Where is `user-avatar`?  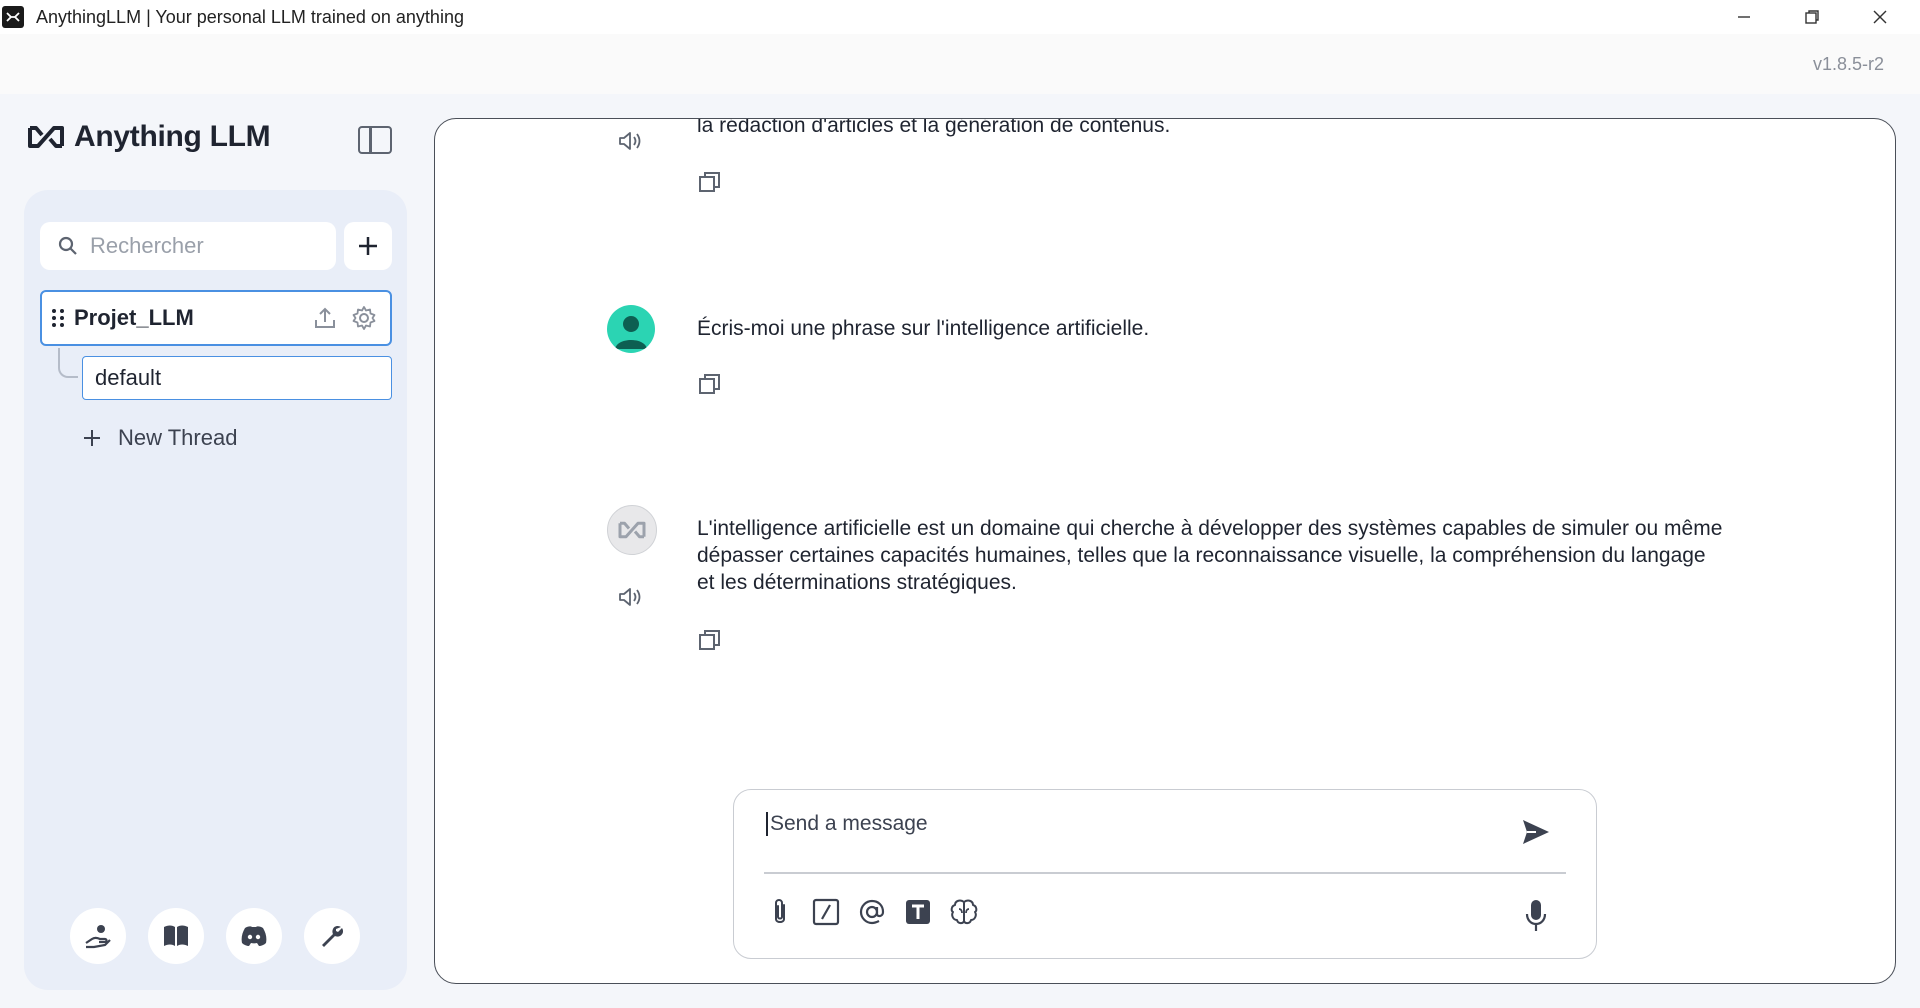 user-avatar is located at coordinates (631, 329).